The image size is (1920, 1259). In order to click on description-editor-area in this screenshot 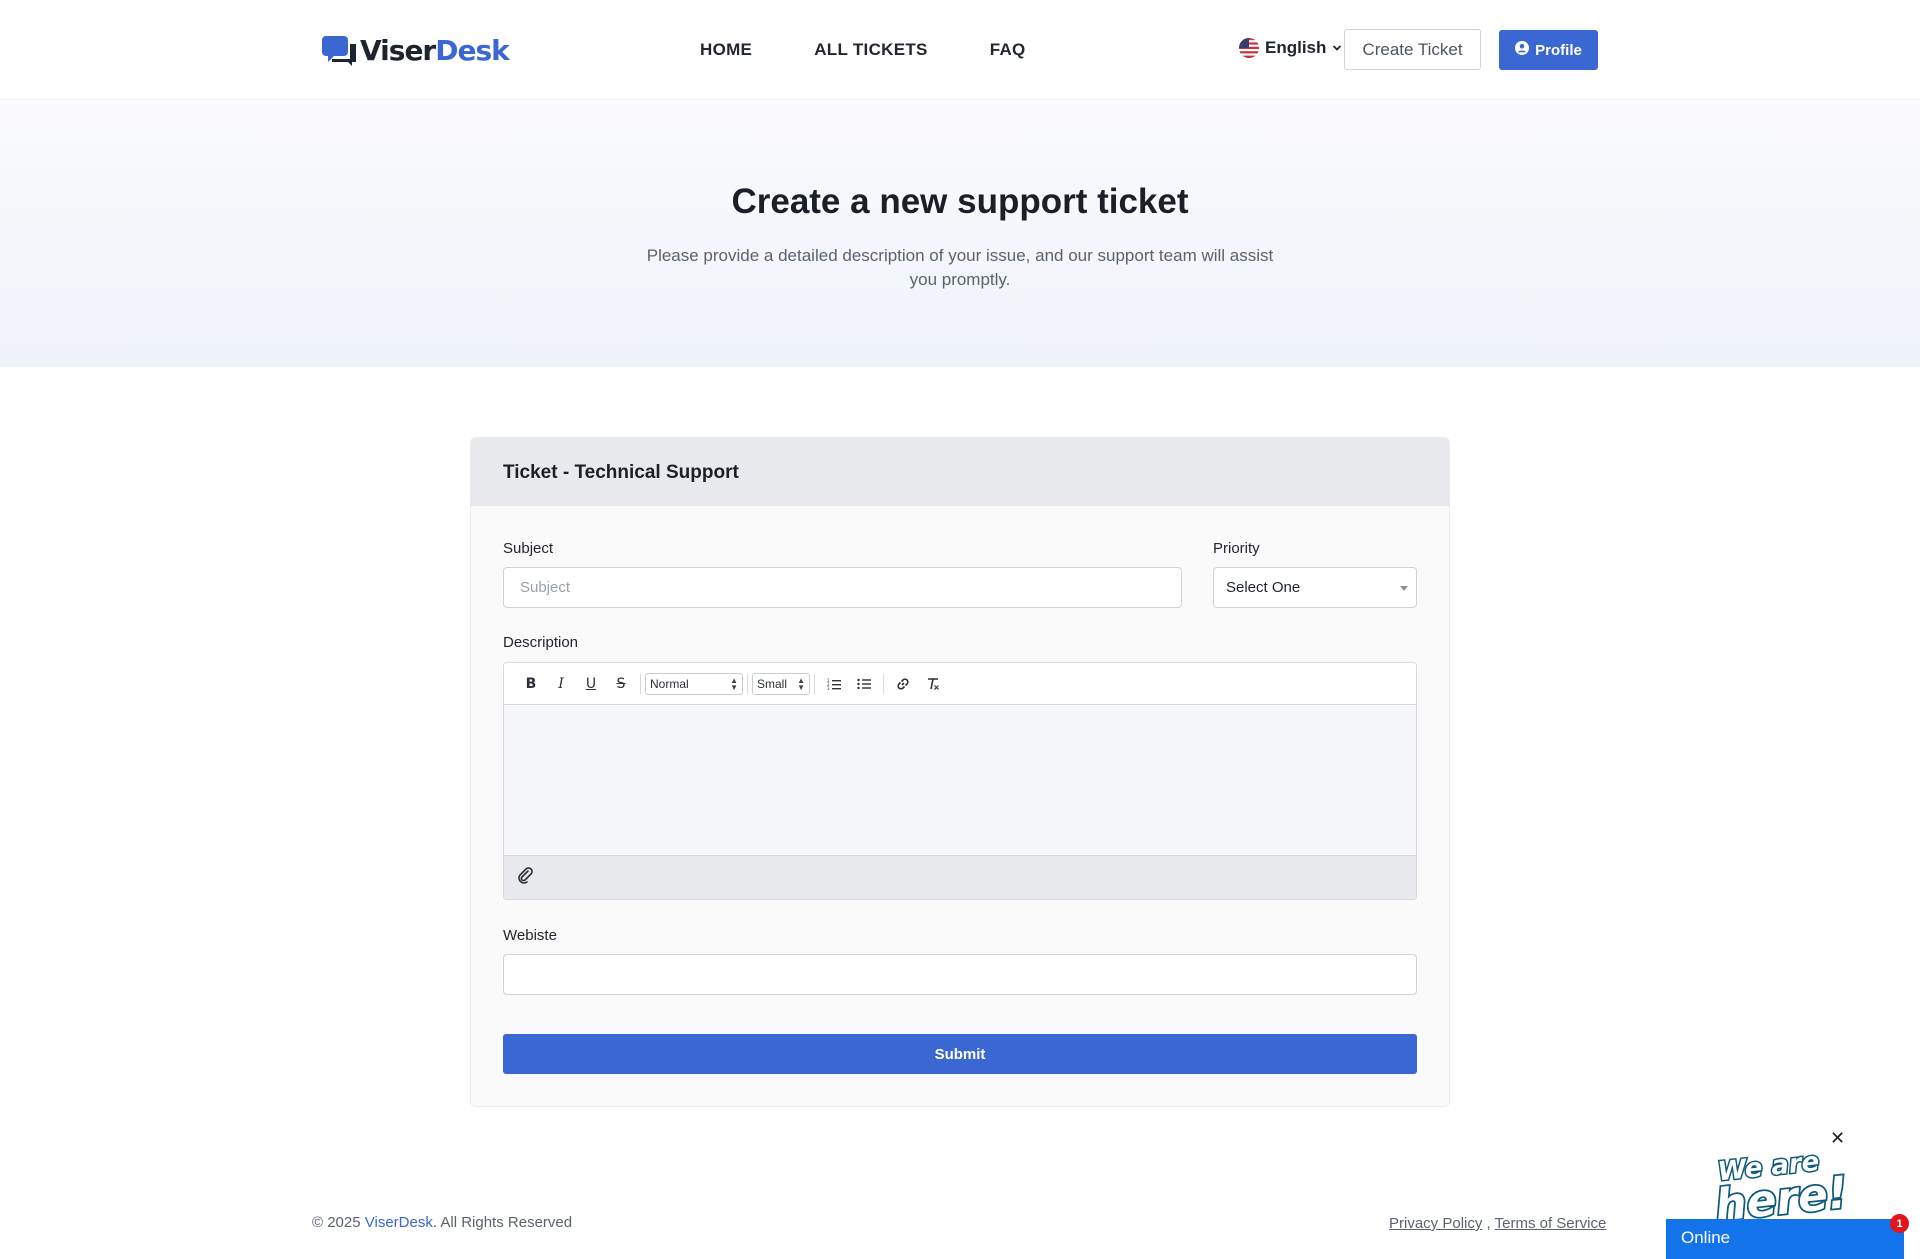, I will do `click(960, 780)`.